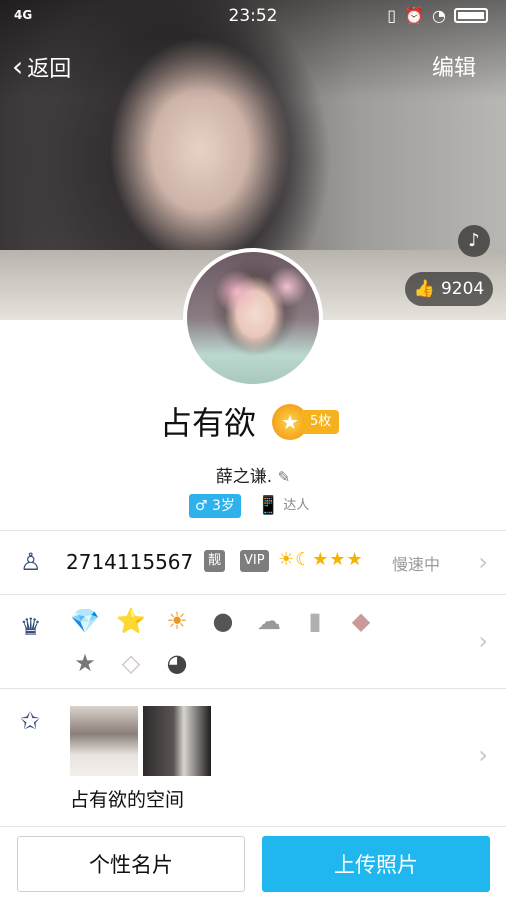 This screenshot has height=900, width=506. Describe the element at coordinates (284, 477) in the screenshot. I see `pencil-icon: ✎` at that location.